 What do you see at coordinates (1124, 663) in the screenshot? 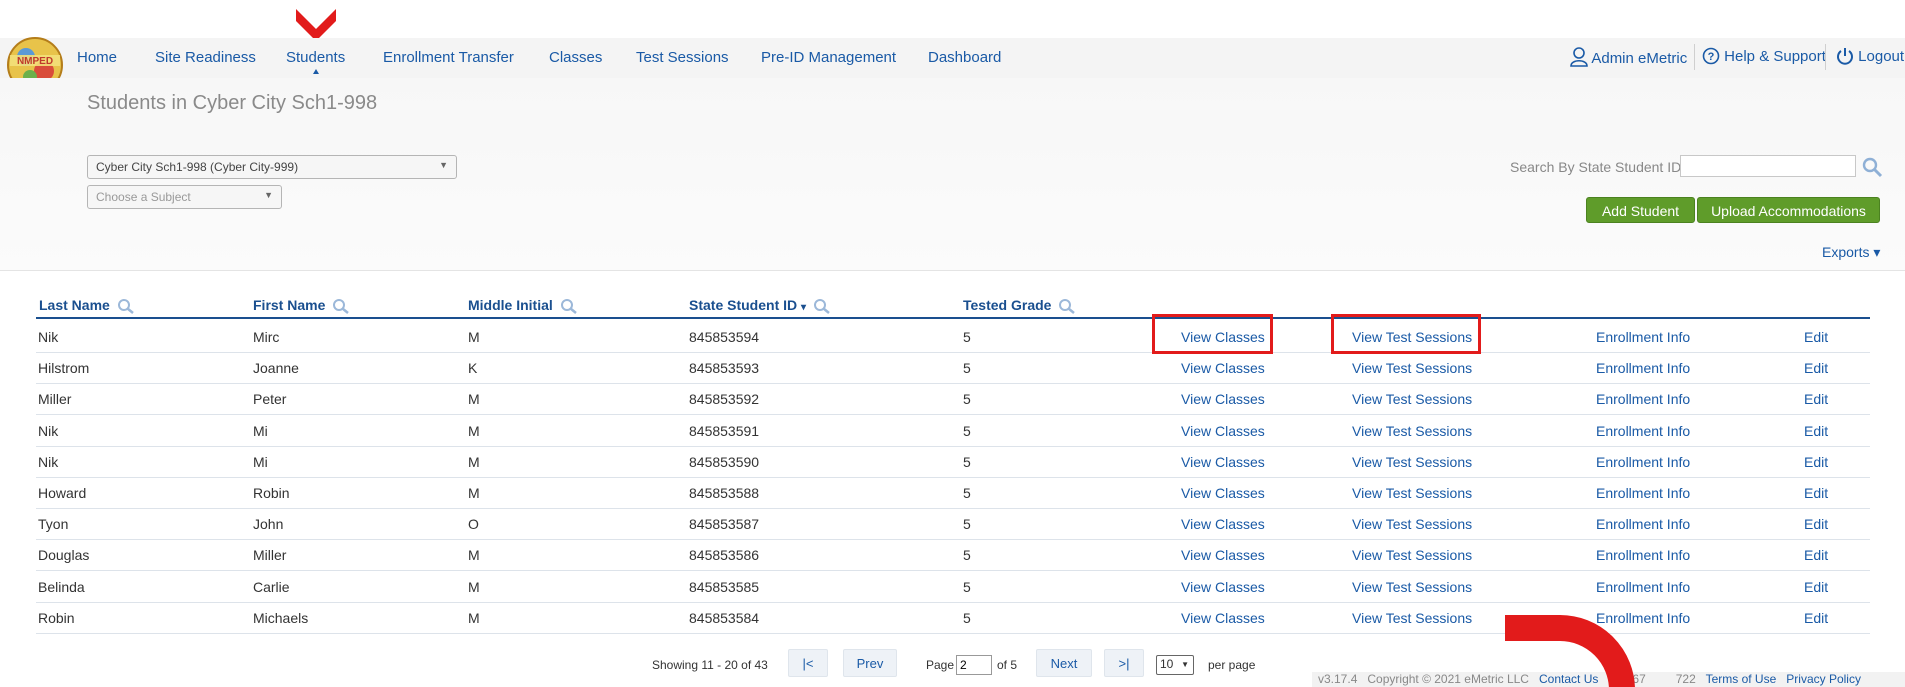
I see `last-page-button: >|` at bounding box center [1124, 663].